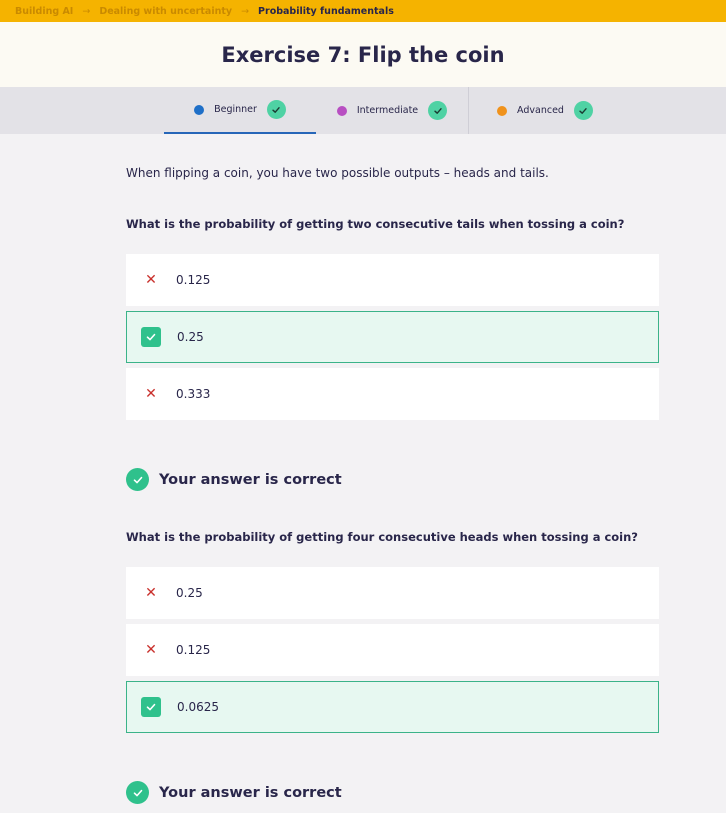  What do you see at coordinates (198, 707) in the screenshot?
I see `option-label: 0.0625` at bounding box center [198, 707].